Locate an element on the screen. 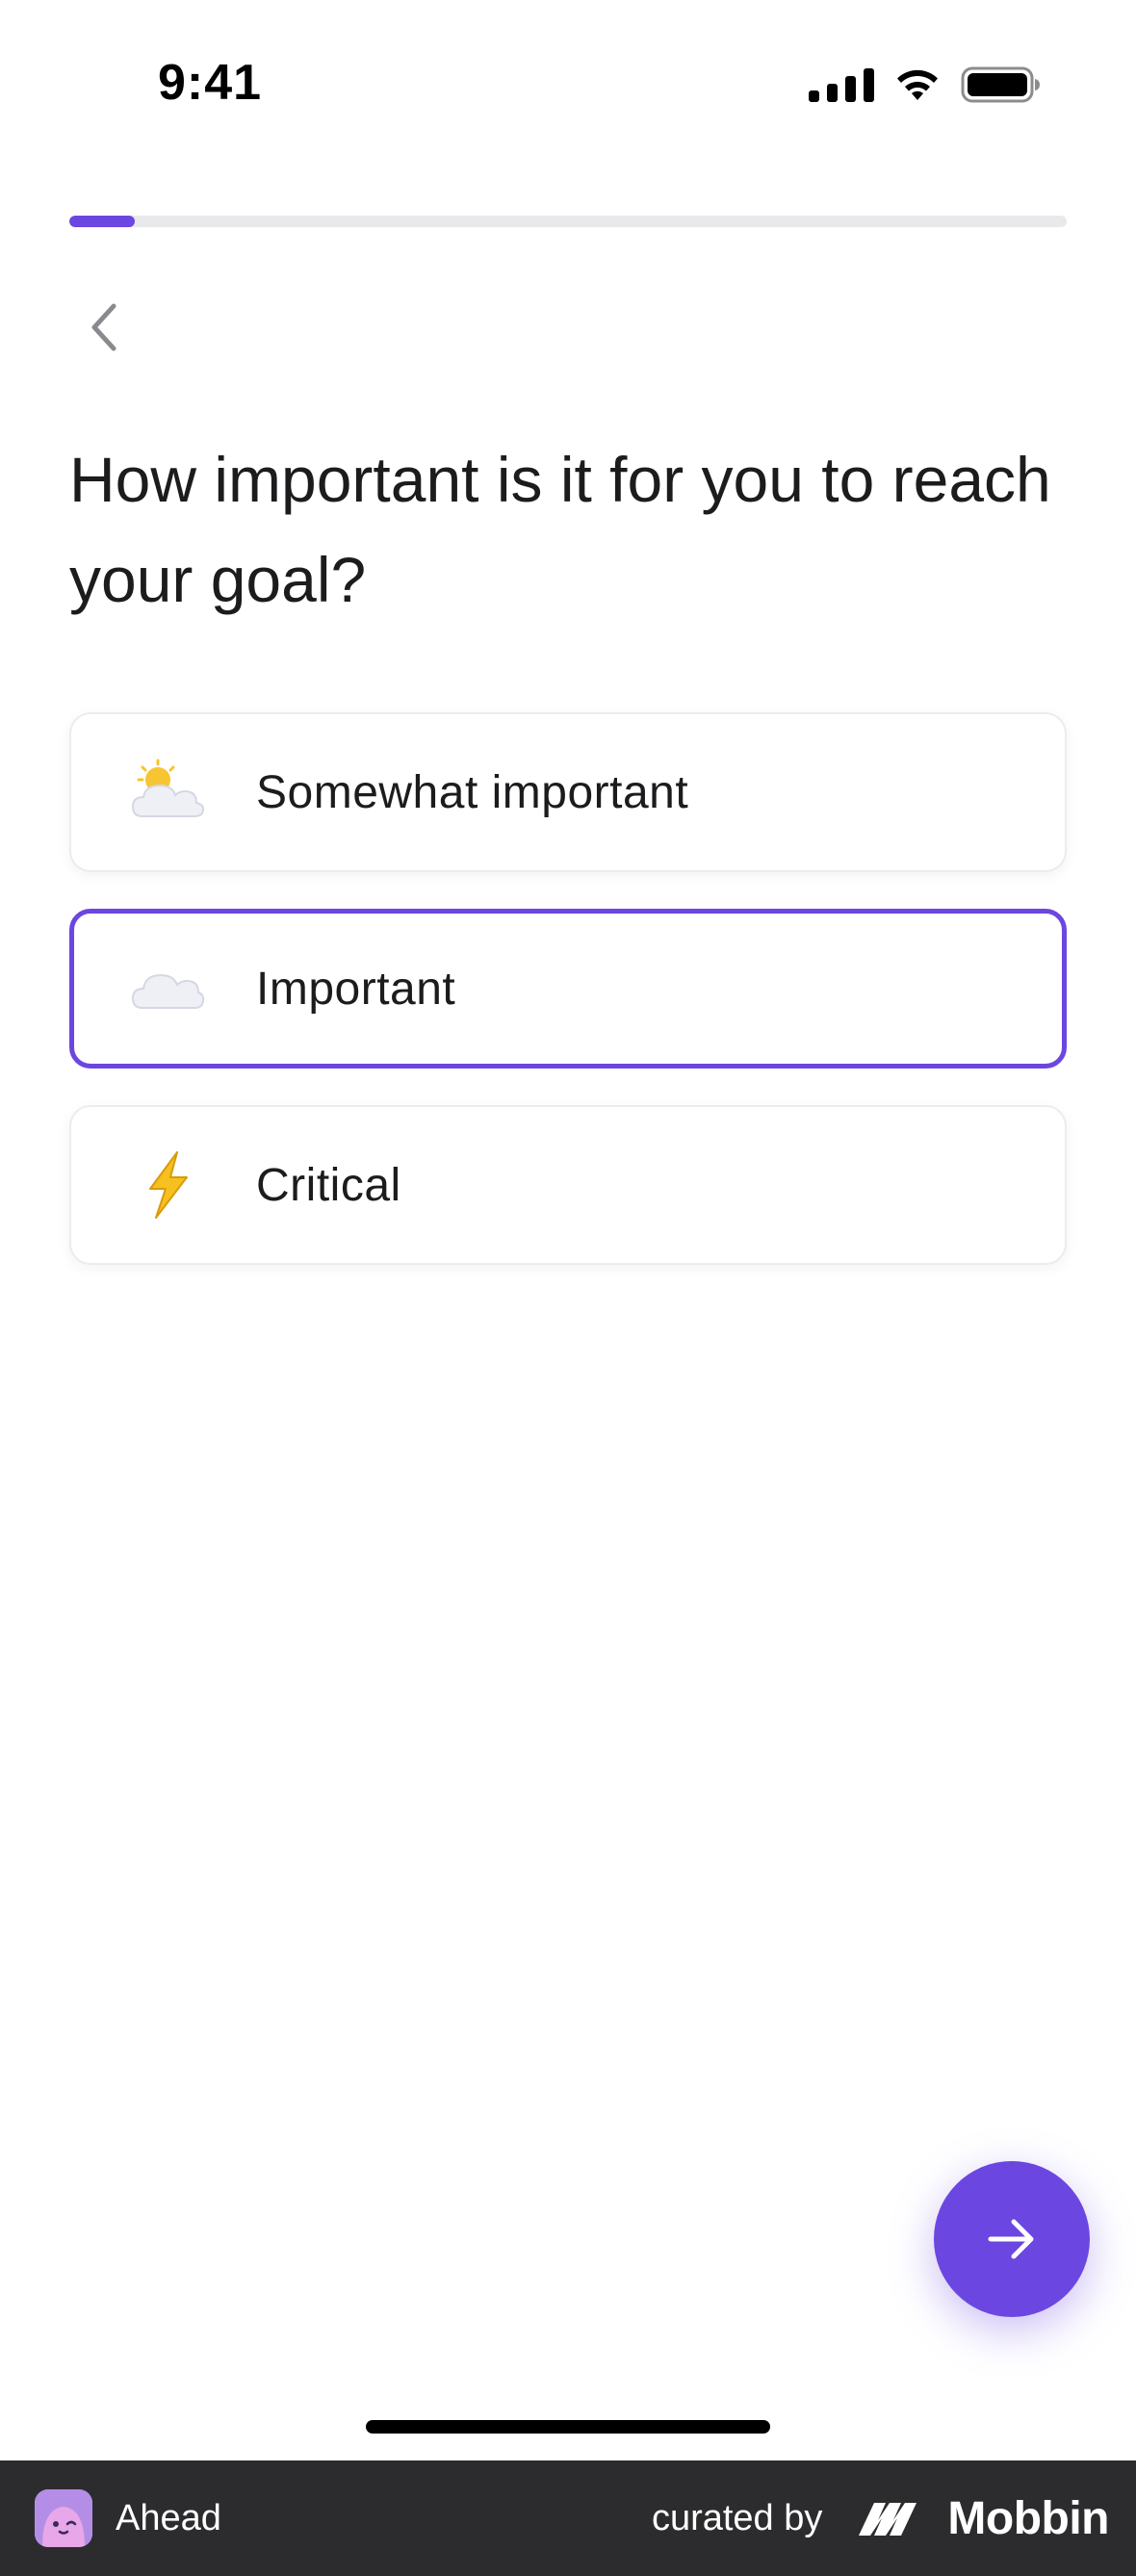 This screenshot has height=2576, width=1136. chevron-left-icon is located at coordinates (103, 327).